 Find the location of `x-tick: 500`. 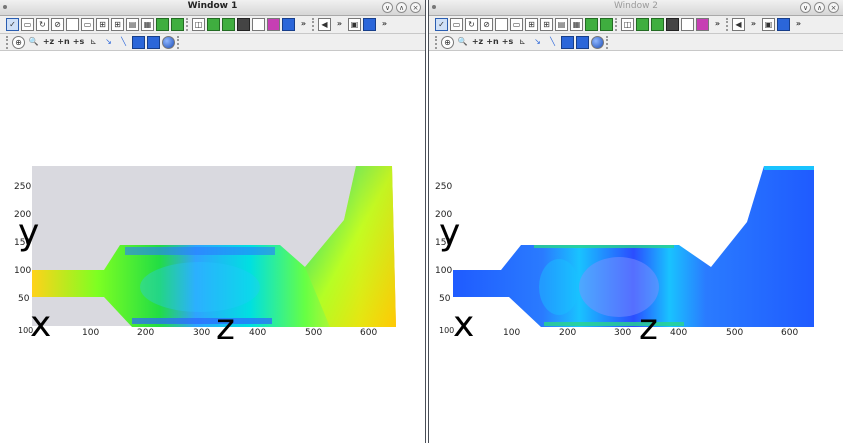

x-tick: 500 is located at coordinates (313, 333).